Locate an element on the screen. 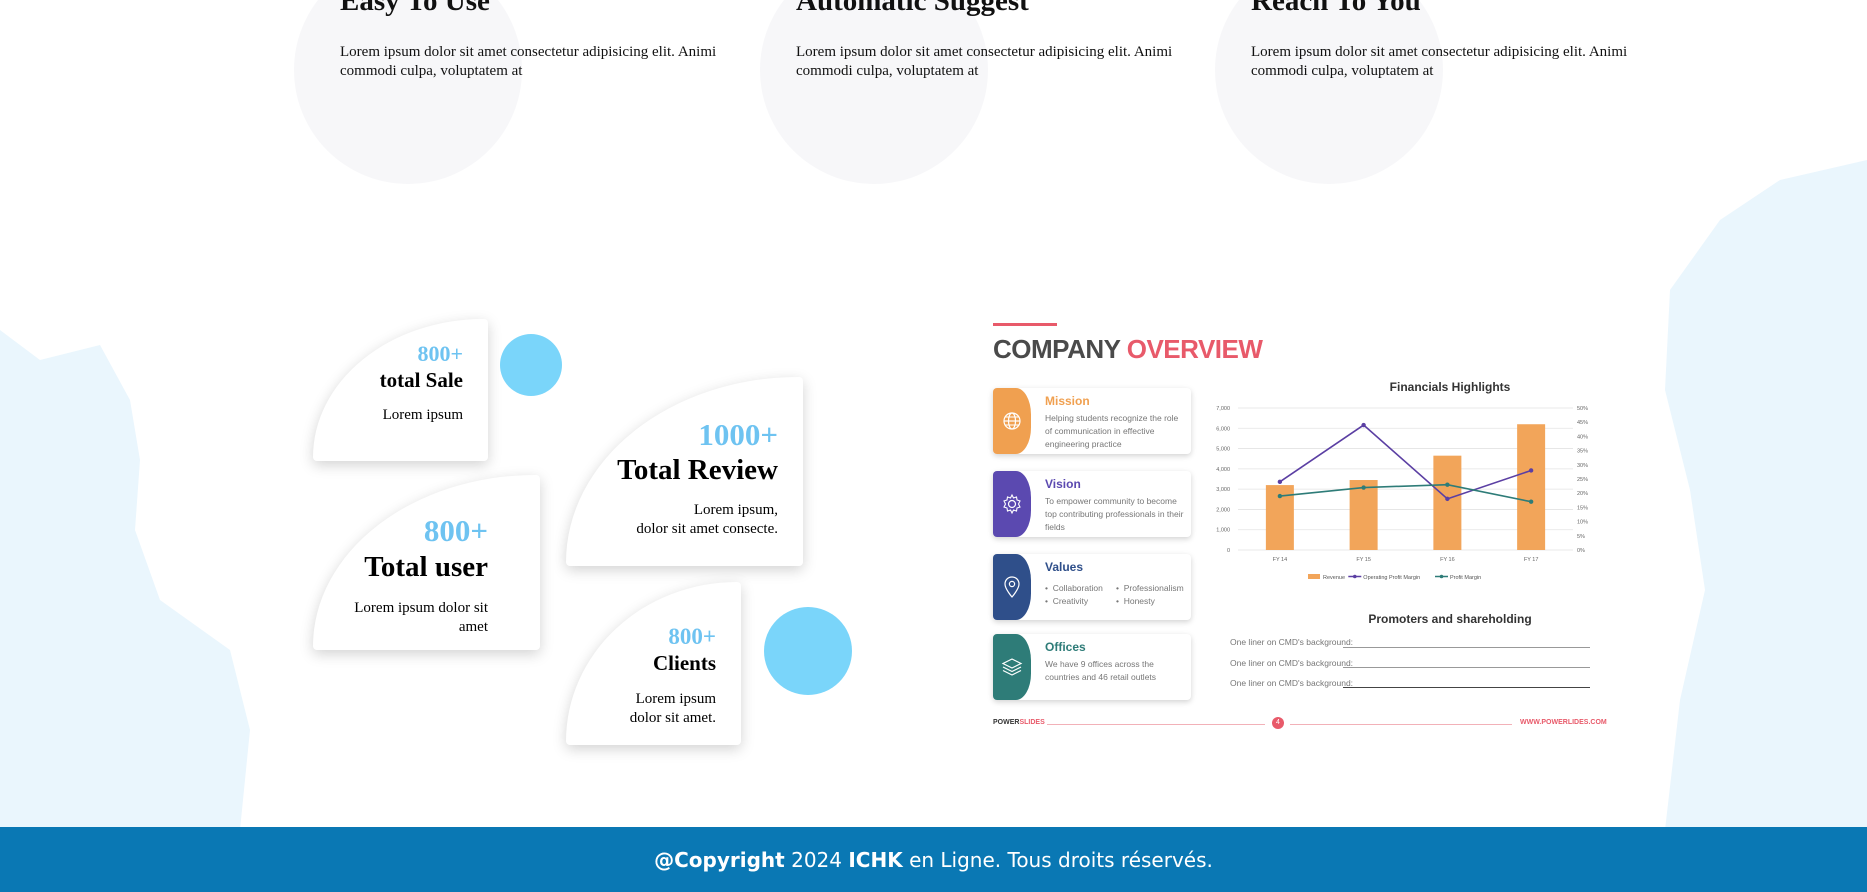 The width and height of the screenshot is (1867, 892). y2-tick-label: 40% is located at coordinates (1582, 437).